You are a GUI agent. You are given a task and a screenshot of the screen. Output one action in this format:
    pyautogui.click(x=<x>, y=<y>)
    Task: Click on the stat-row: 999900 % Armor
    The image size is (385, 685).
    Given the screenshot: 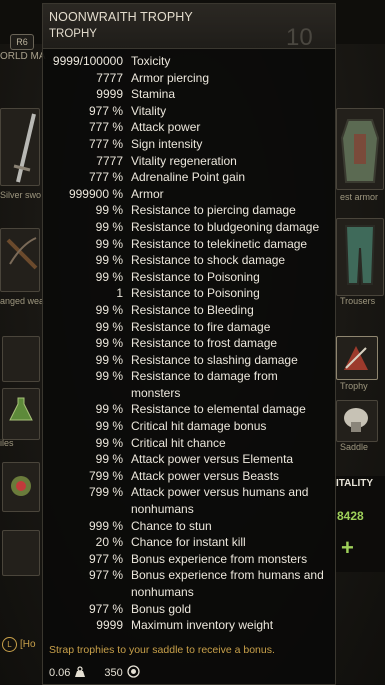 What is the action you would take?
    pyautogui.click(x=189, y=194)
    